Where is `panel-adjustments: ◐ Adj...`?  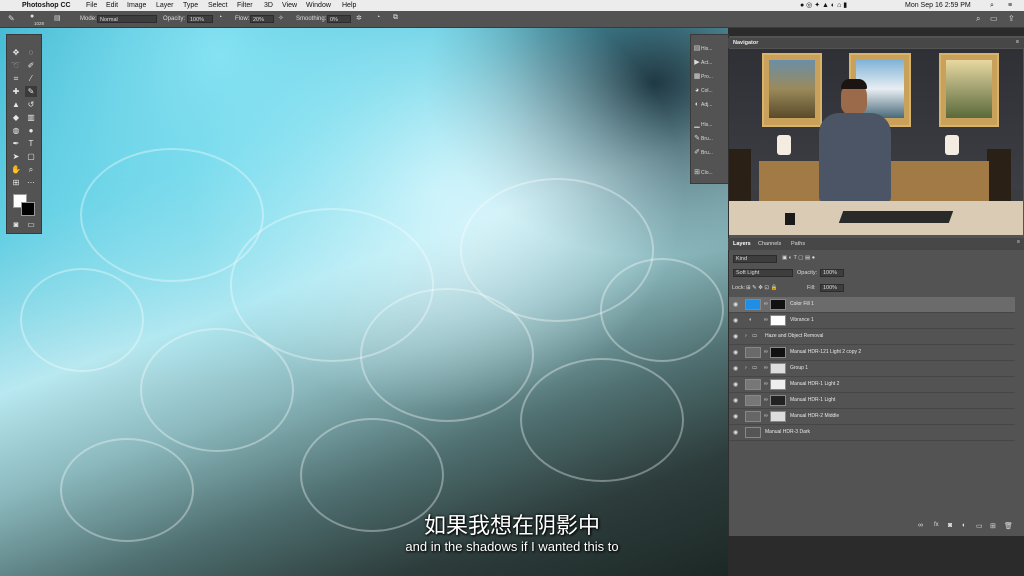
panel-adjustments: ◐ Adj... is located at coordinates (709, 104).